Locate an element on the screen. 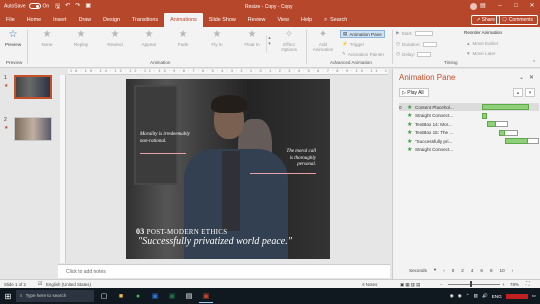  windows-start-icon: ⊞ is located at coordinates (8, 296).